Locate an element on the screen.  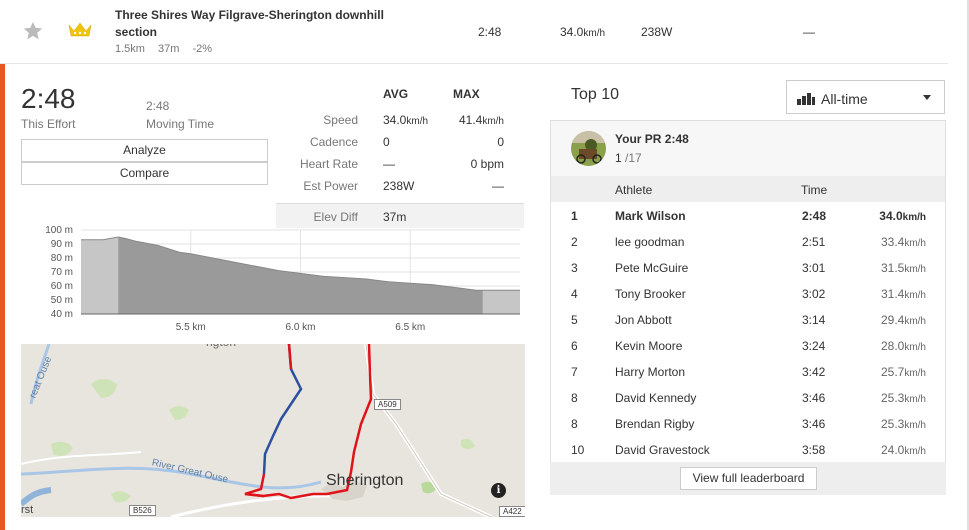
bar-chart-icon is located at coordinates (806, 99).